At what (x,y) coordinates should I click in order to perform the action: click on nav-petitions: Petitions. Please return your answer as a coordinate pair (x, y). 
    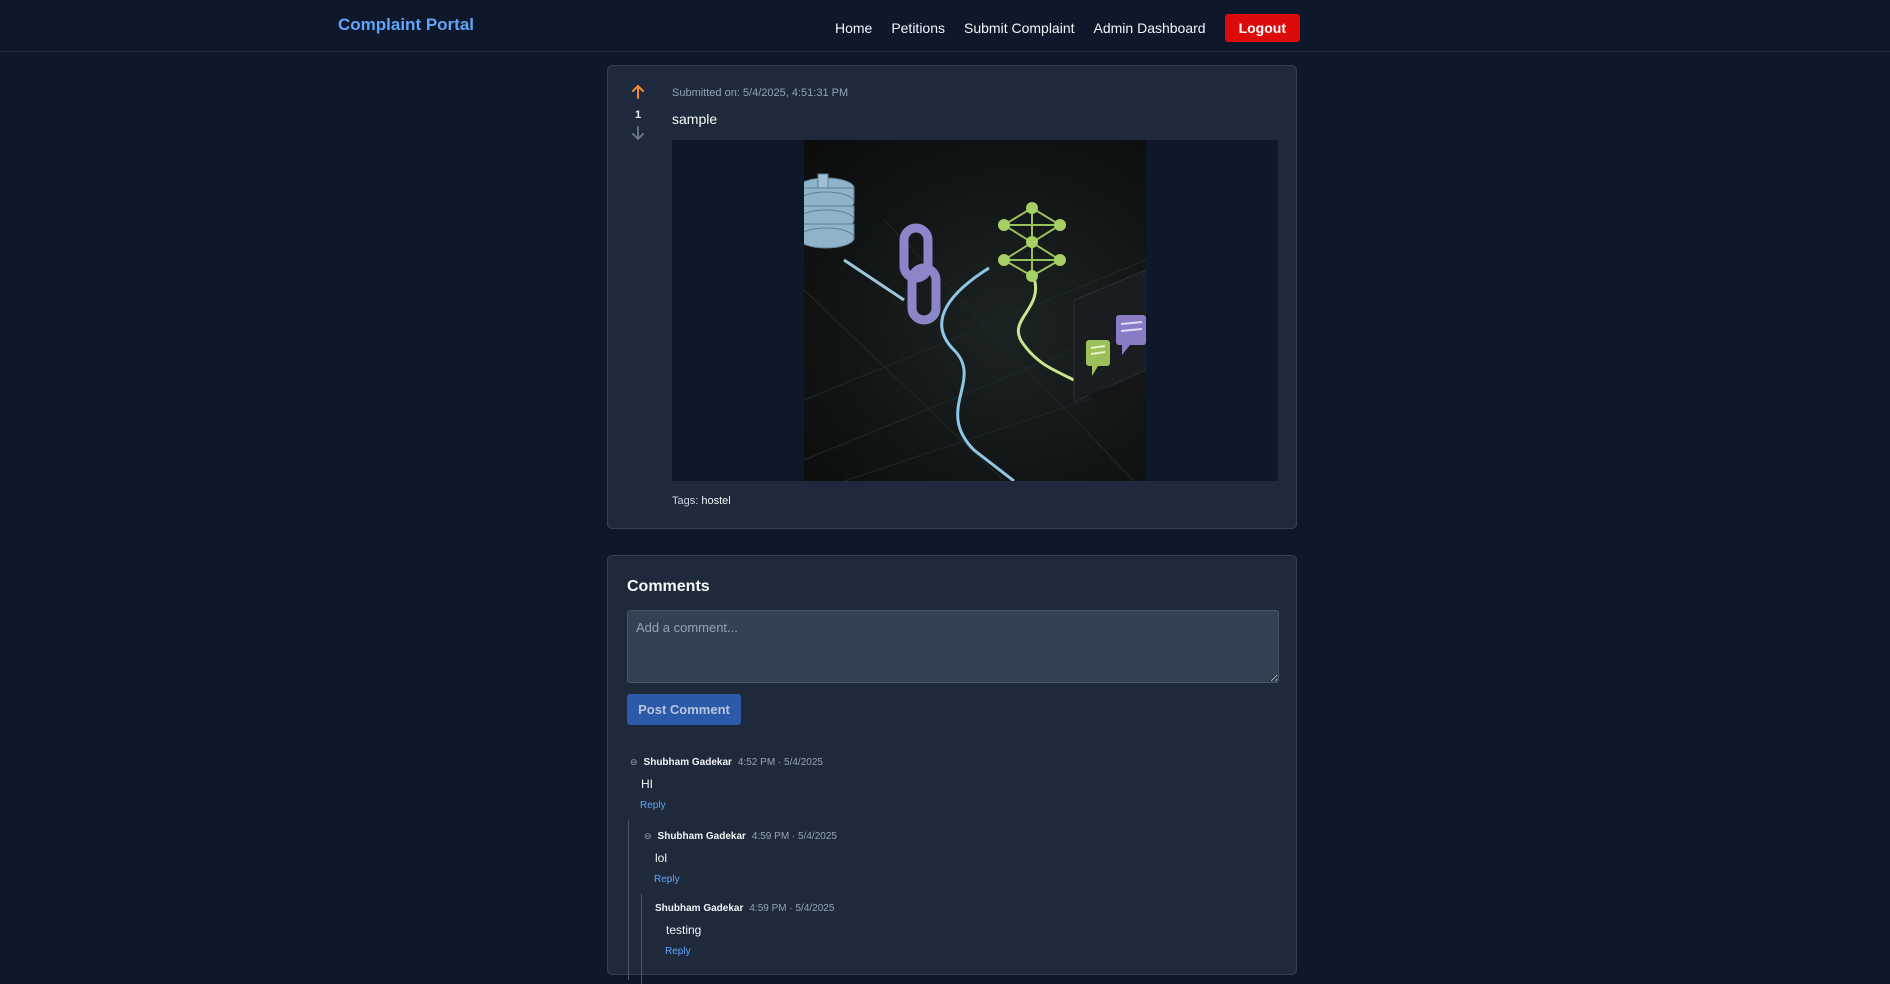
    Looking at the image, I should click on (918, 28).